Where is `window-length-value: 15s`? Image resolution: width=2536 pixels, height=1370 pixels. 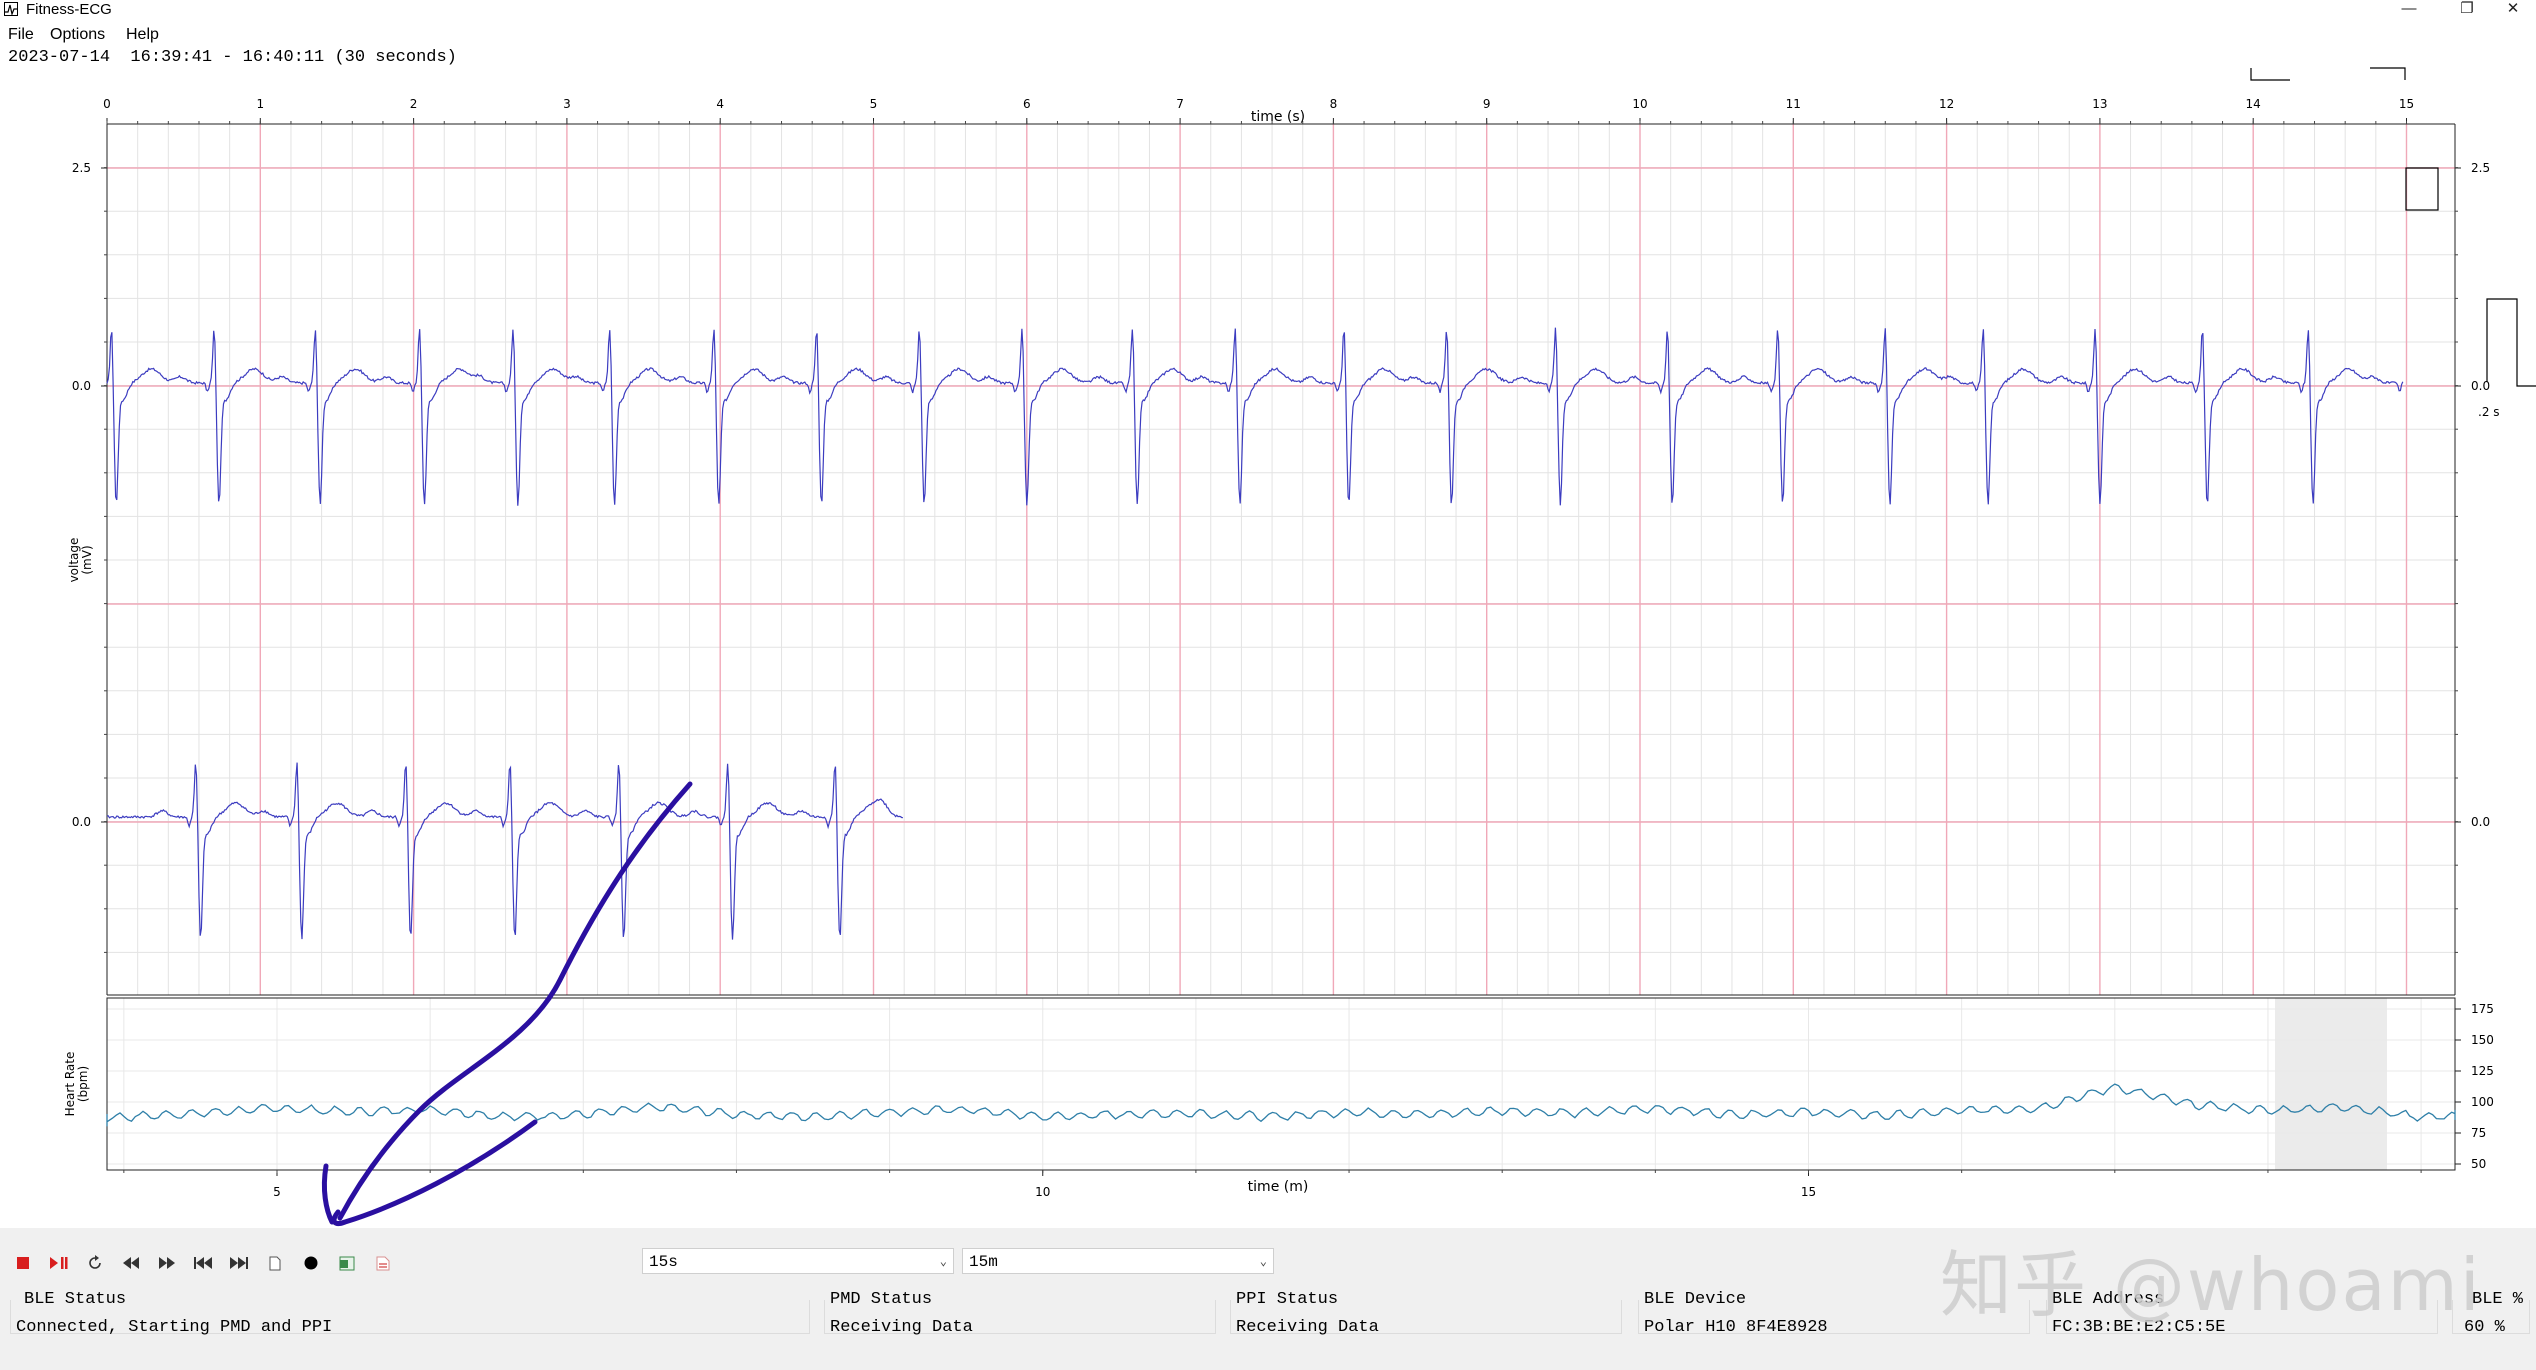 window-length-value: 15s is located at coordinates (663, 1262).